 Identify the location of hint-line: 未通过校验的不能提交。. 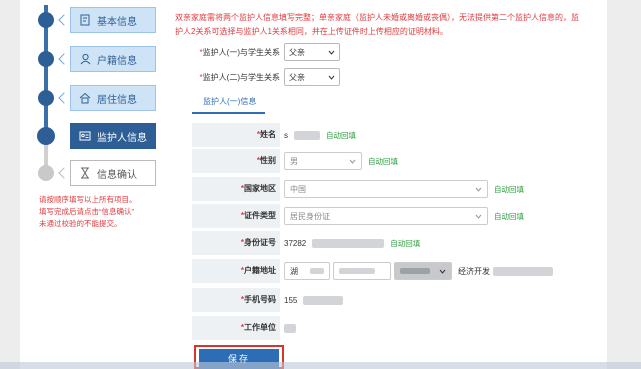
(80, 223).